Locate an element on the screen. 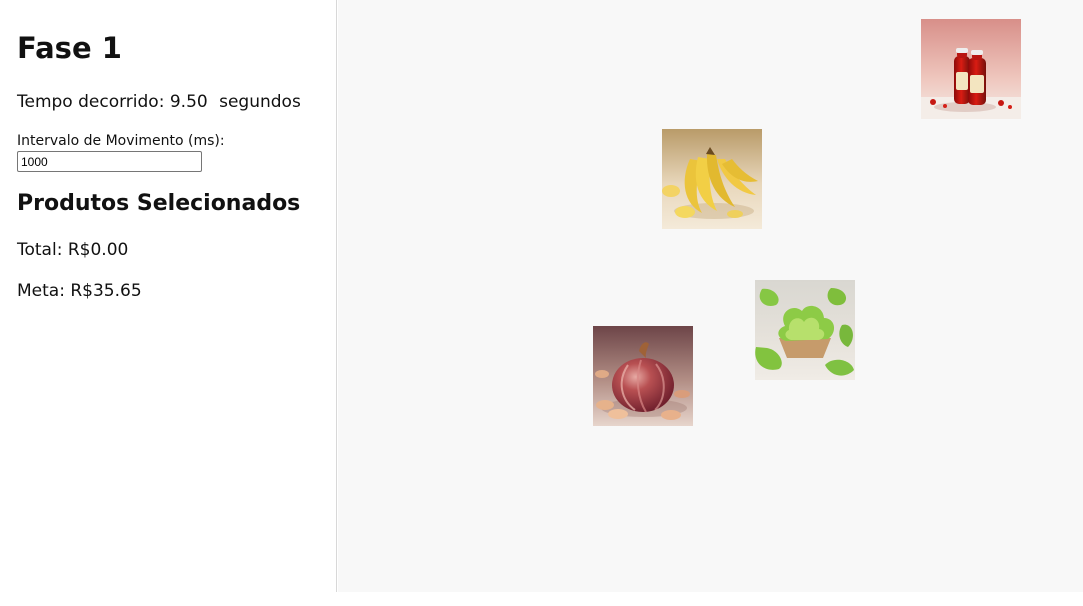 This screenshot has height=606, width=1083. elapsed-time: Tempo decorrido: 9.50 segundos is located at coordinates (159, 102).